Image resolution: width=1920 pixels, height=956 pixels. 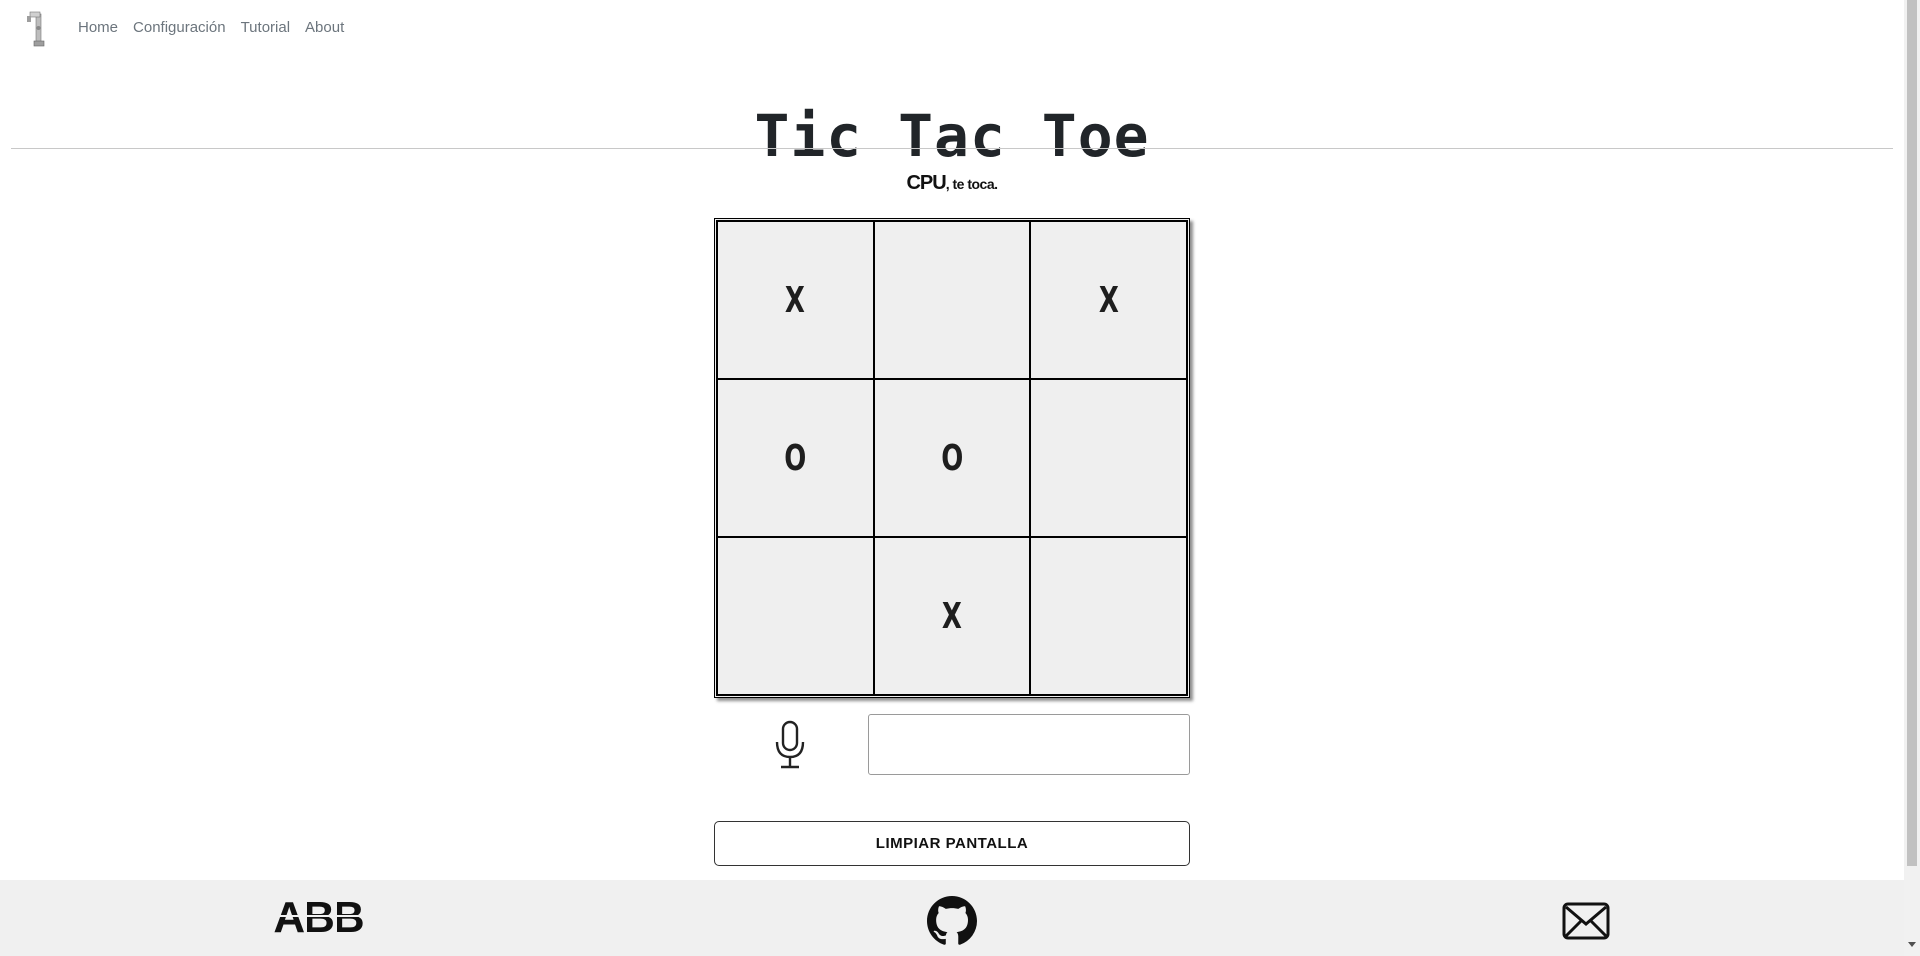 I want to click on page-title: Tic Tac Toe, so click(x=952, y=135).